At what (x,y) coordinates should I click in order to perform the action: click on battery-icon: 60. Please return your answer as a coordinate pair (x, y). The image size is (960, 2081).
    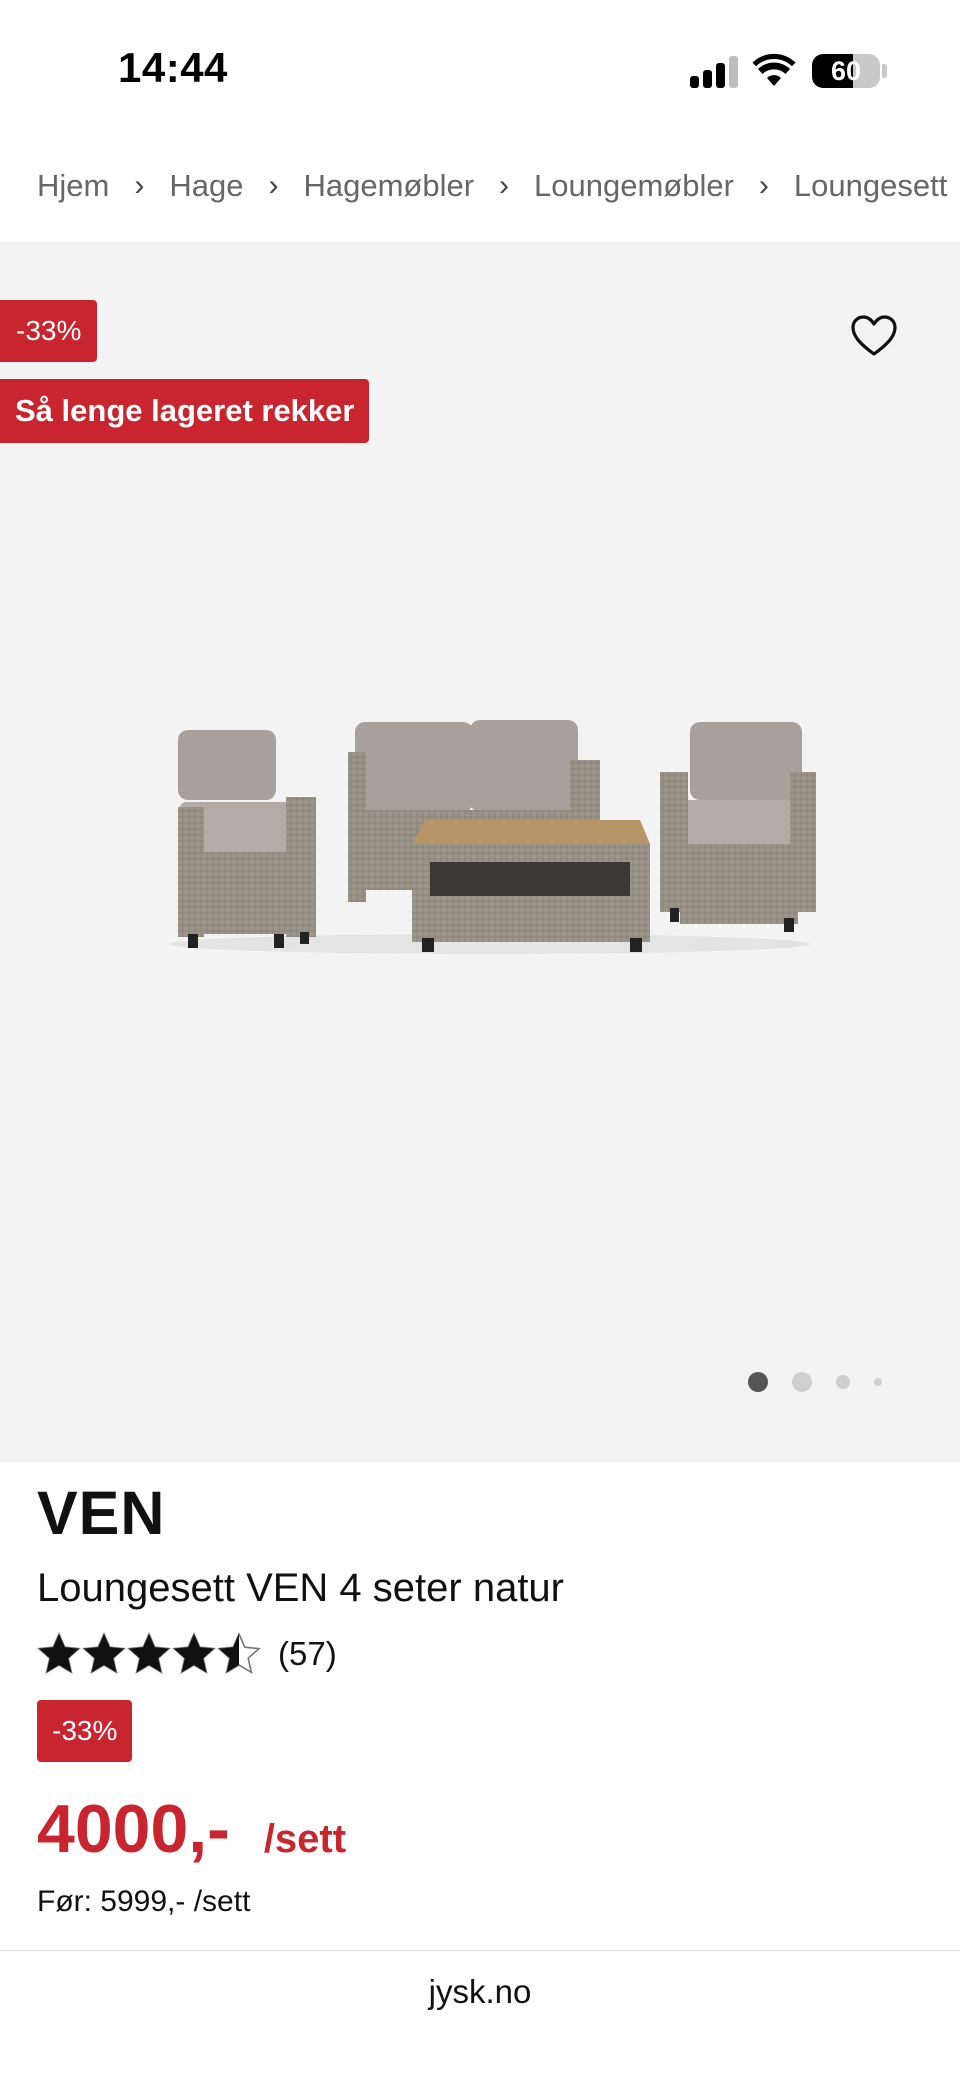
    Looking at the image, I should click on (846, 71).